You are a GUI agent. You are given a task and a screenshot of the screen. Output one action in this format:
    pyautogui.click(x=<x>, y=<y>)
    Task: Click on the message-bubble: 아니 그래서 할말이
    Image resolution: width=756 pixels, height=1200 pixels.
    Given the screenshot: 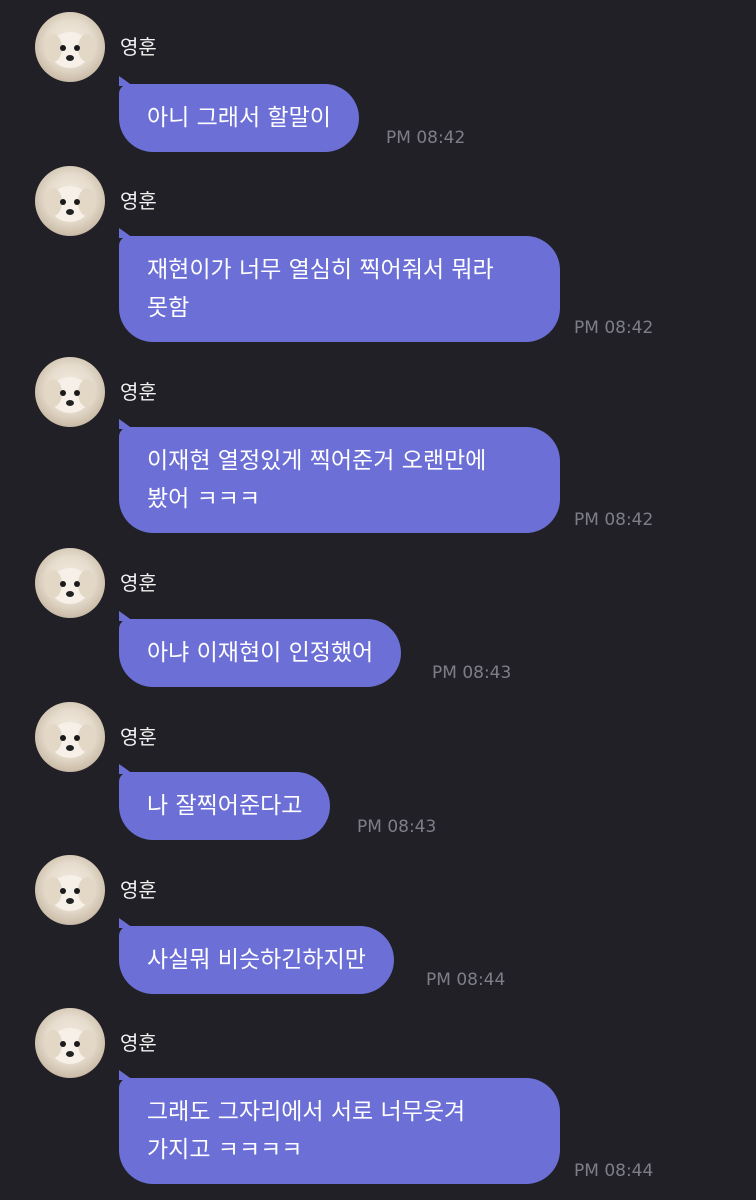 What is the action you would take?
    pyautogui.click(x=239, y=114)
    